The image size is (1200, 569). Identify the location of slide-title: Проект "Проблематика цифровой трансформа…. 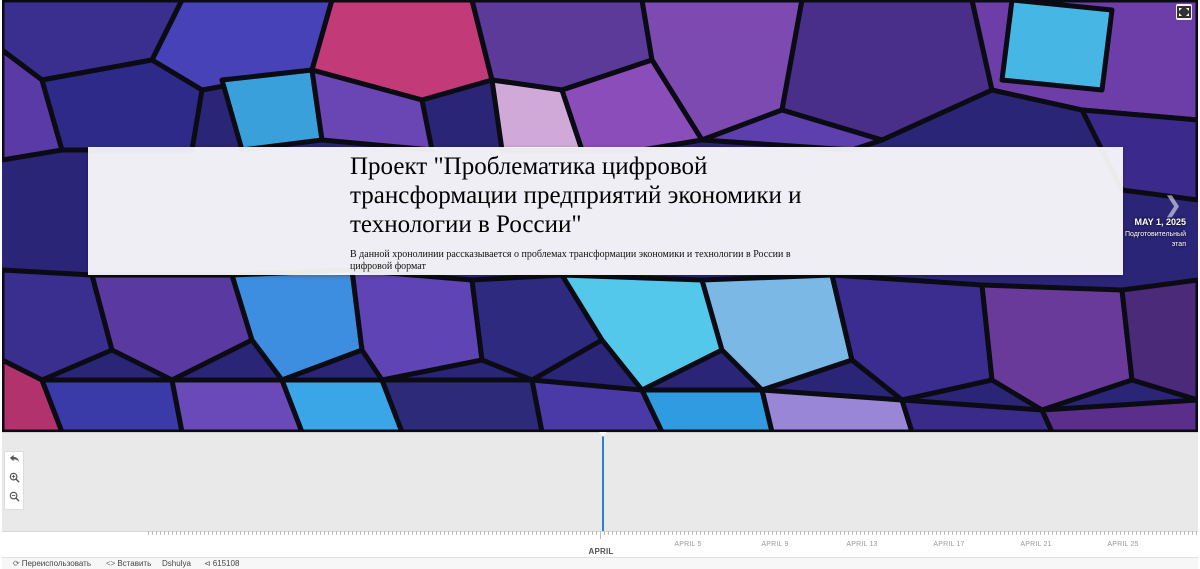
(576, 195).